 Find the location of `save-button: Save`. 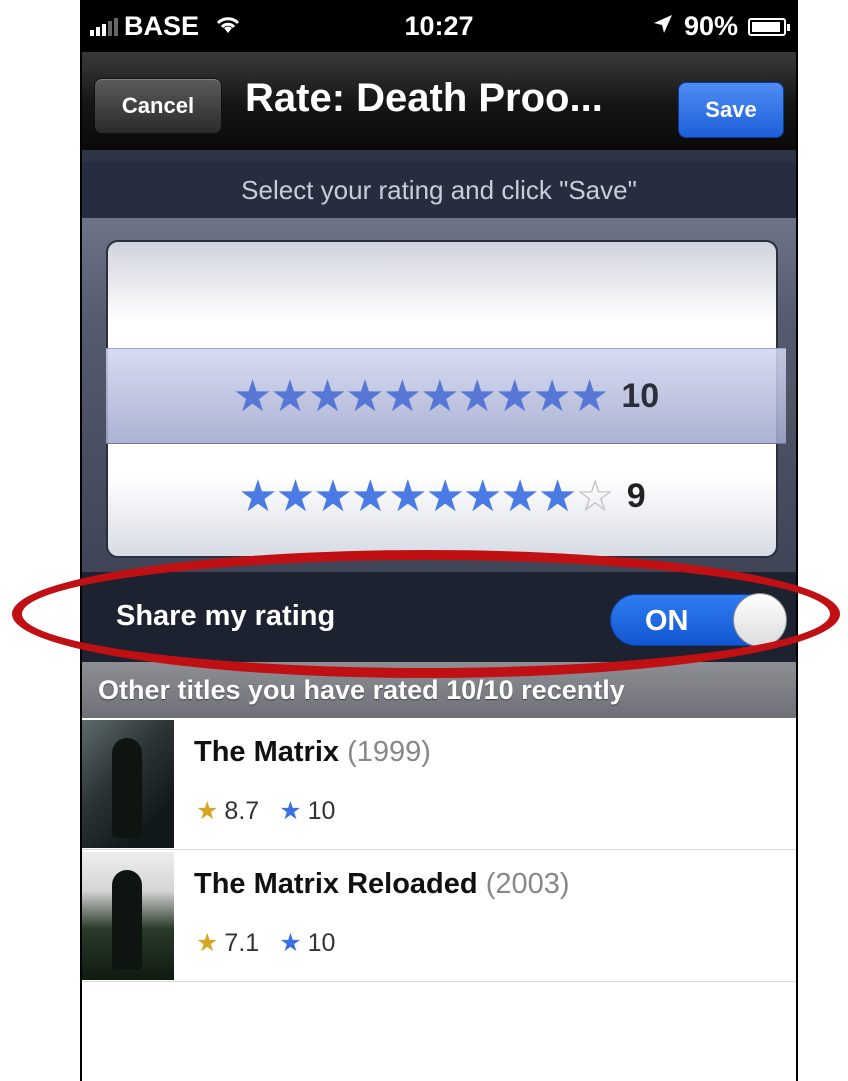

save-button: Save is located at coordinates (731, 110).